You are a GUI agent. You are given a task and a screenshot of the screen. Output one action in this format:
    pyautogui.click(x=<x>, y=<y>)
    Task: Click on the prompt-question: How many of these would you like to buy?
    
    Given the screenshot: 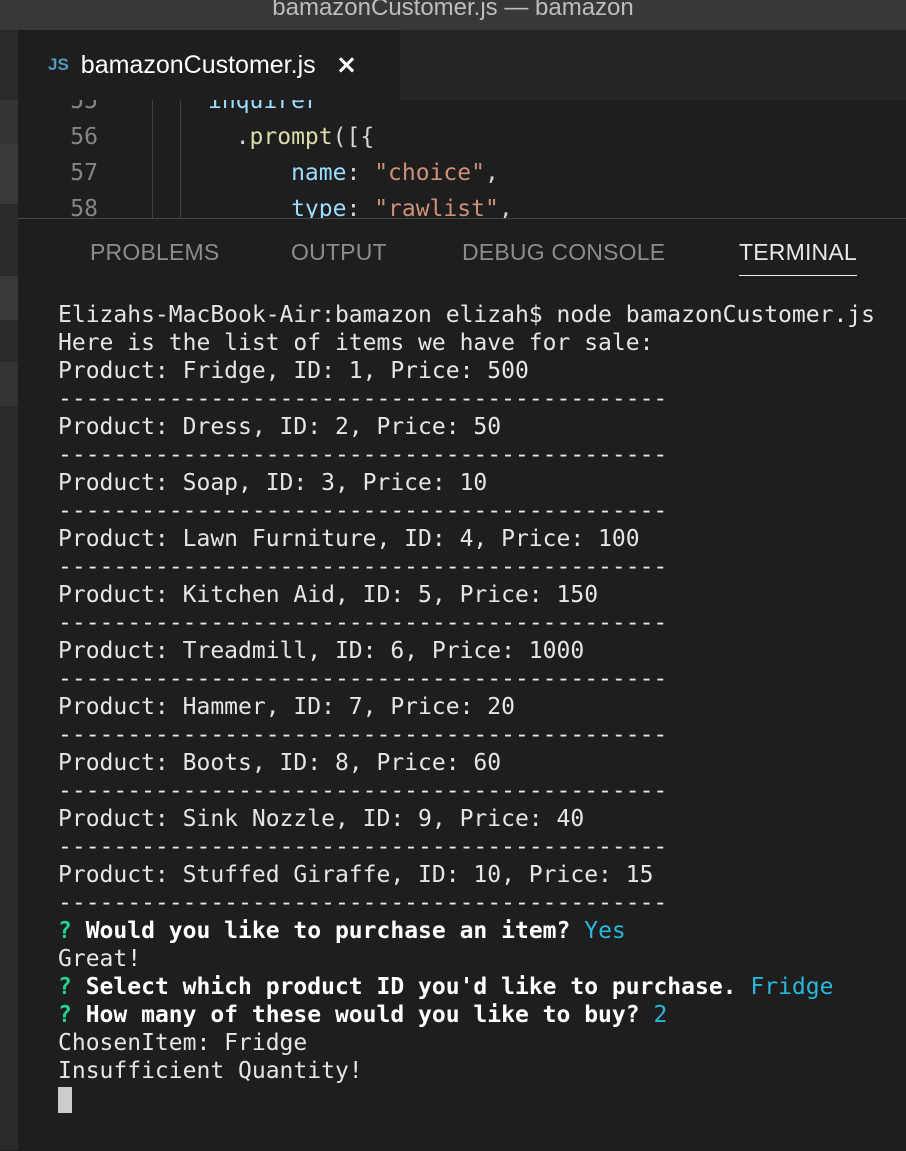 What is the action you would take?
    pyautogui.click(x=362, y=1015)
    